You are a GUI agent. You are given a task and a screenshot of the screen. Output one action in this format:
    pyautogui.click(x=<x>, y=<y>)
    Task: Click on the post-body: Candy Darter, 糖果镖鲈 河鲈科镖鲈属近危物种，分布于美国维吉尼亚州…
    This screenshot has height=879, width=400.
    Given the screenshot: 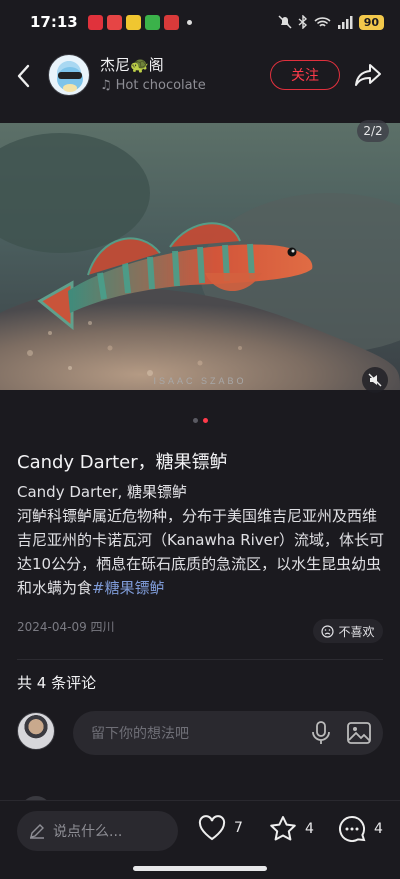 What is the action you would take?
    pyautogui.click(x=201, y=540)
    